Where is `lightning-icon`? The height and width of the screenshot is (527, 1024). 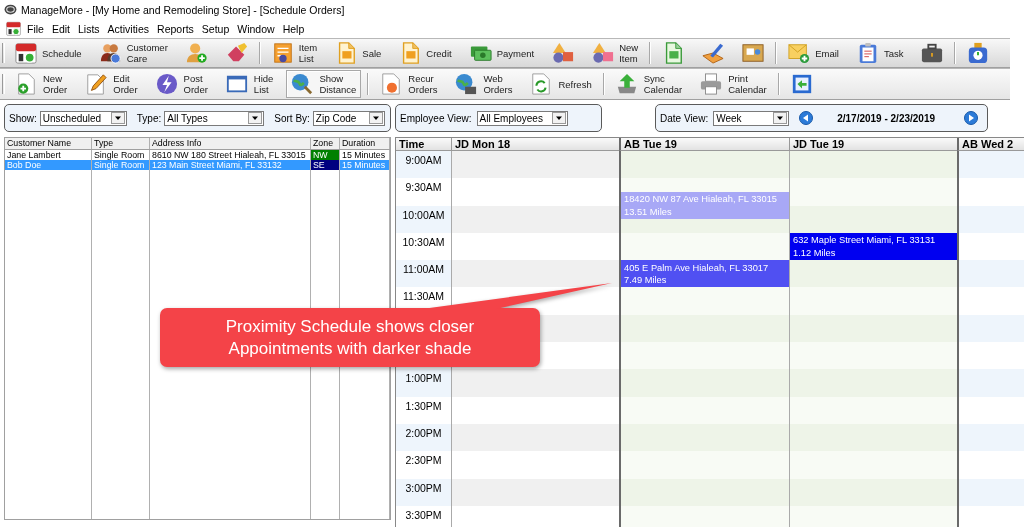 lightning-icon is located at coordinates (166, 84).